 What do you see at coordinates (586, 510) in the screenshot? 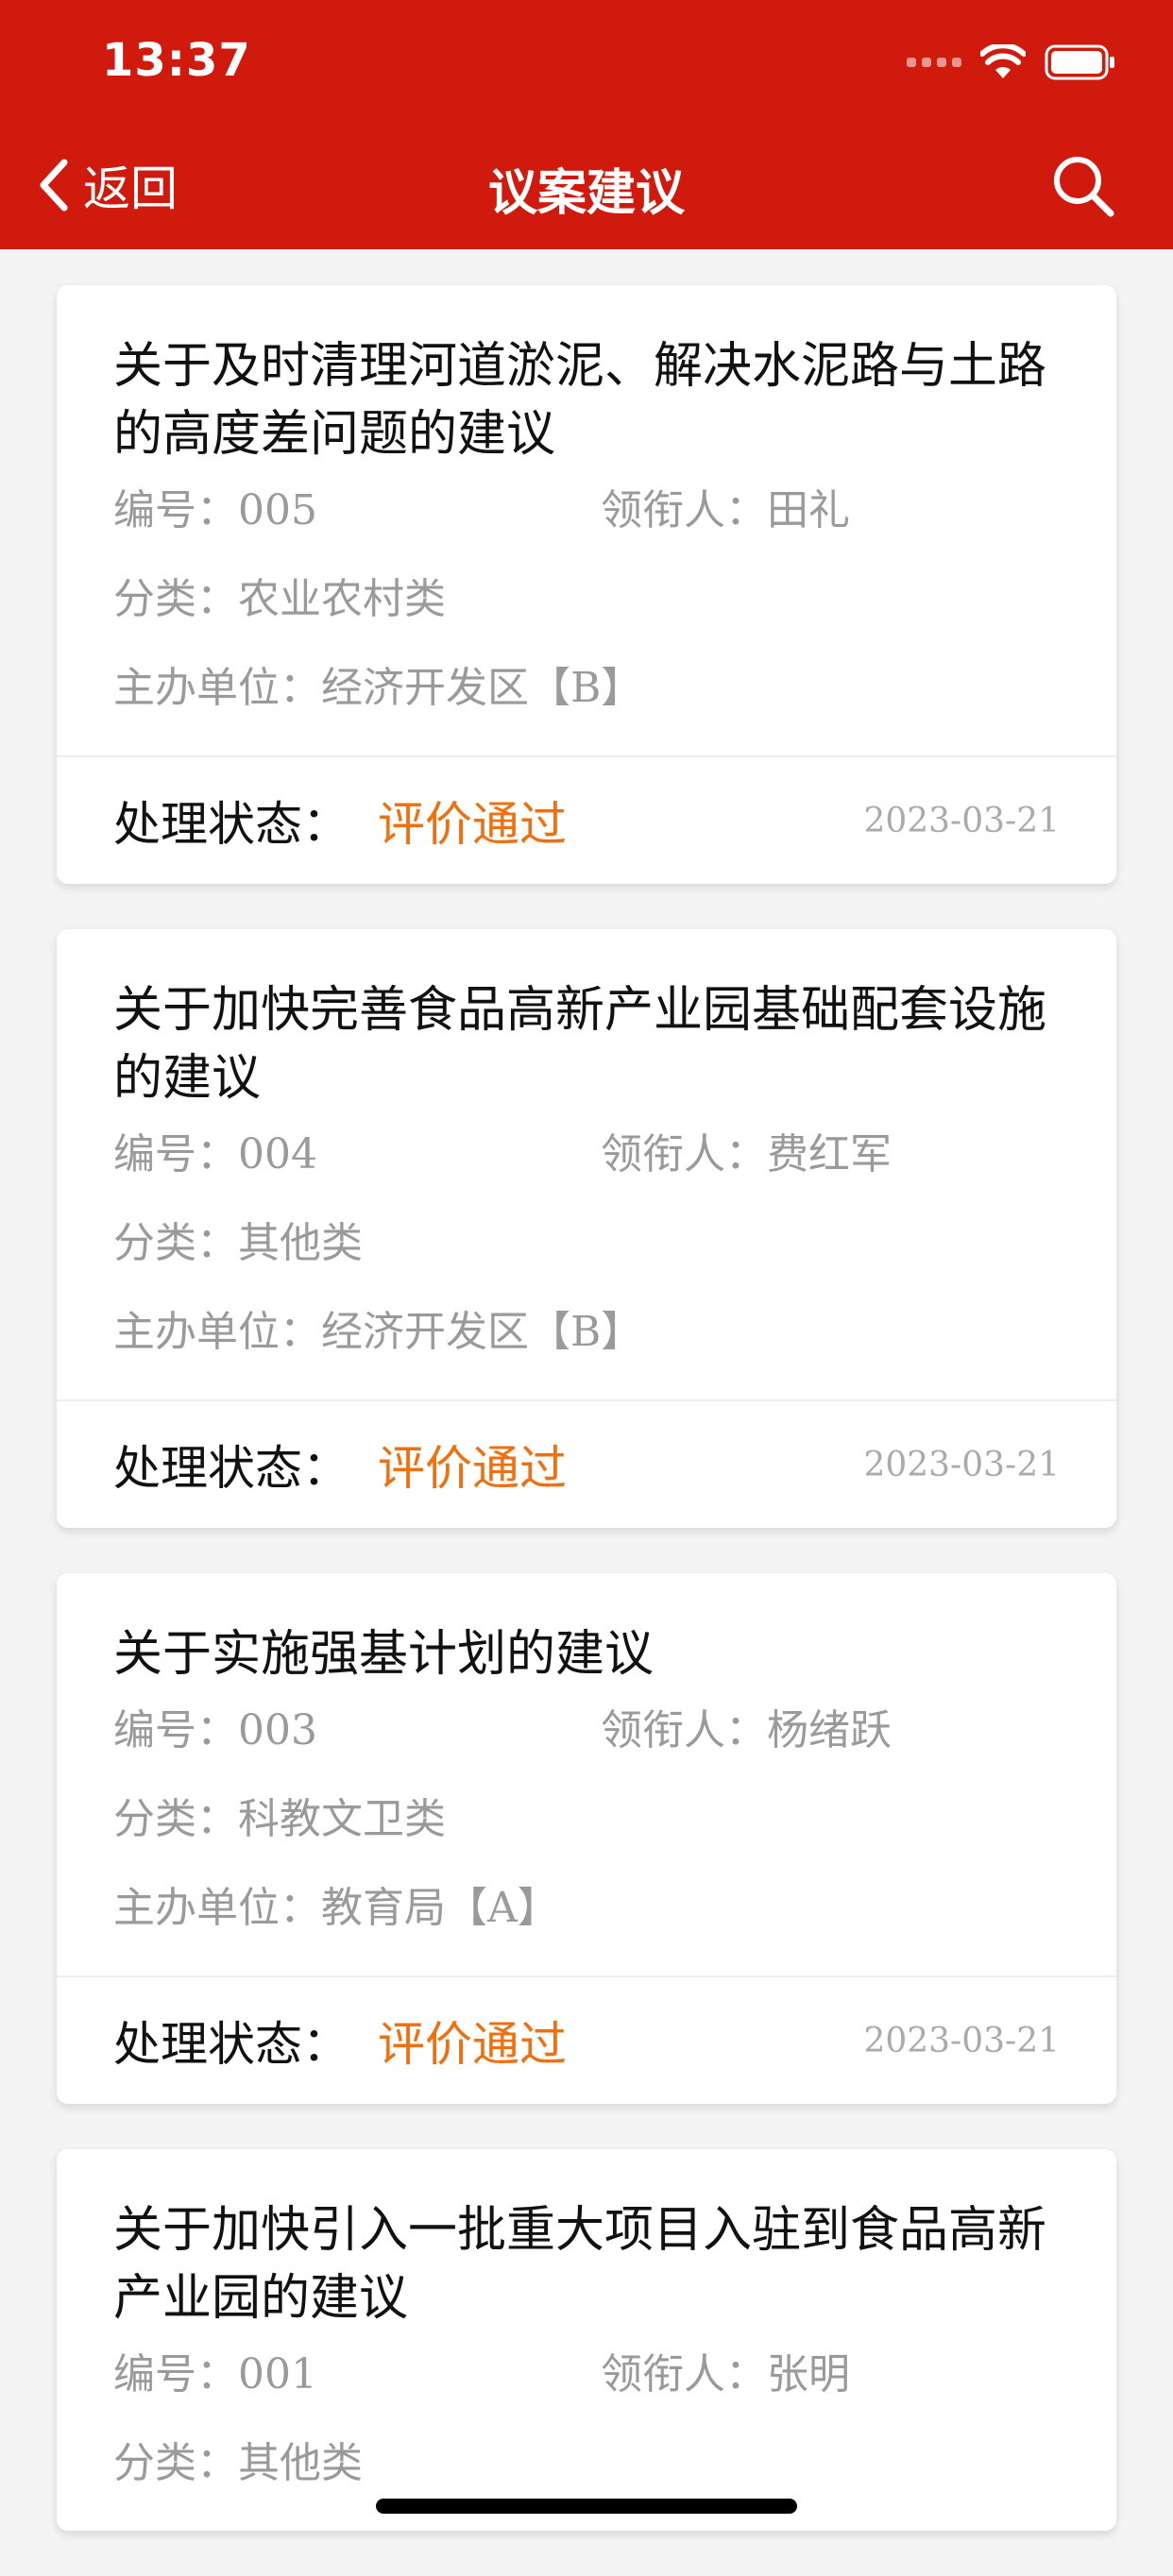
I see `meta-row: 编号：005 领衔人：田礼` at bounding box center [586, 510].